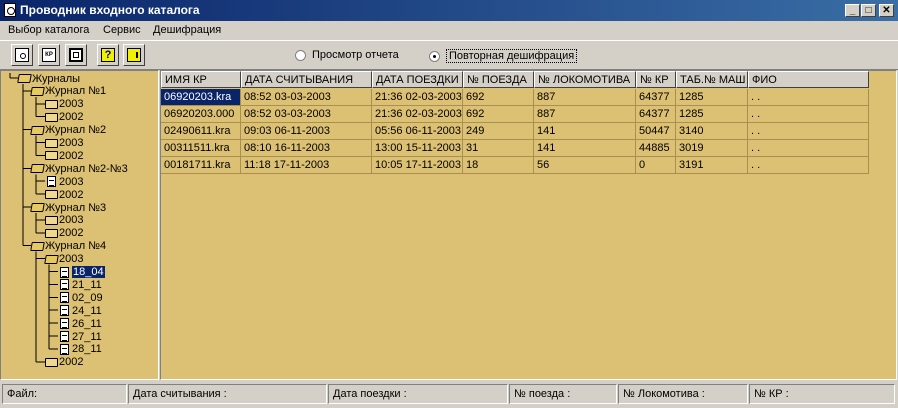  Describe the element at coordinates (417, 131) in the screenshot. I see `table-cell: 05:56 06-11-2003` at that location.